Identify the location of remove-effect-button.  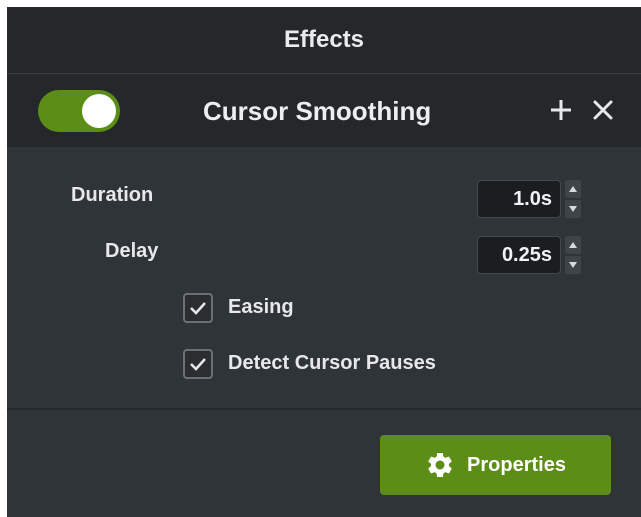
(603, 110).